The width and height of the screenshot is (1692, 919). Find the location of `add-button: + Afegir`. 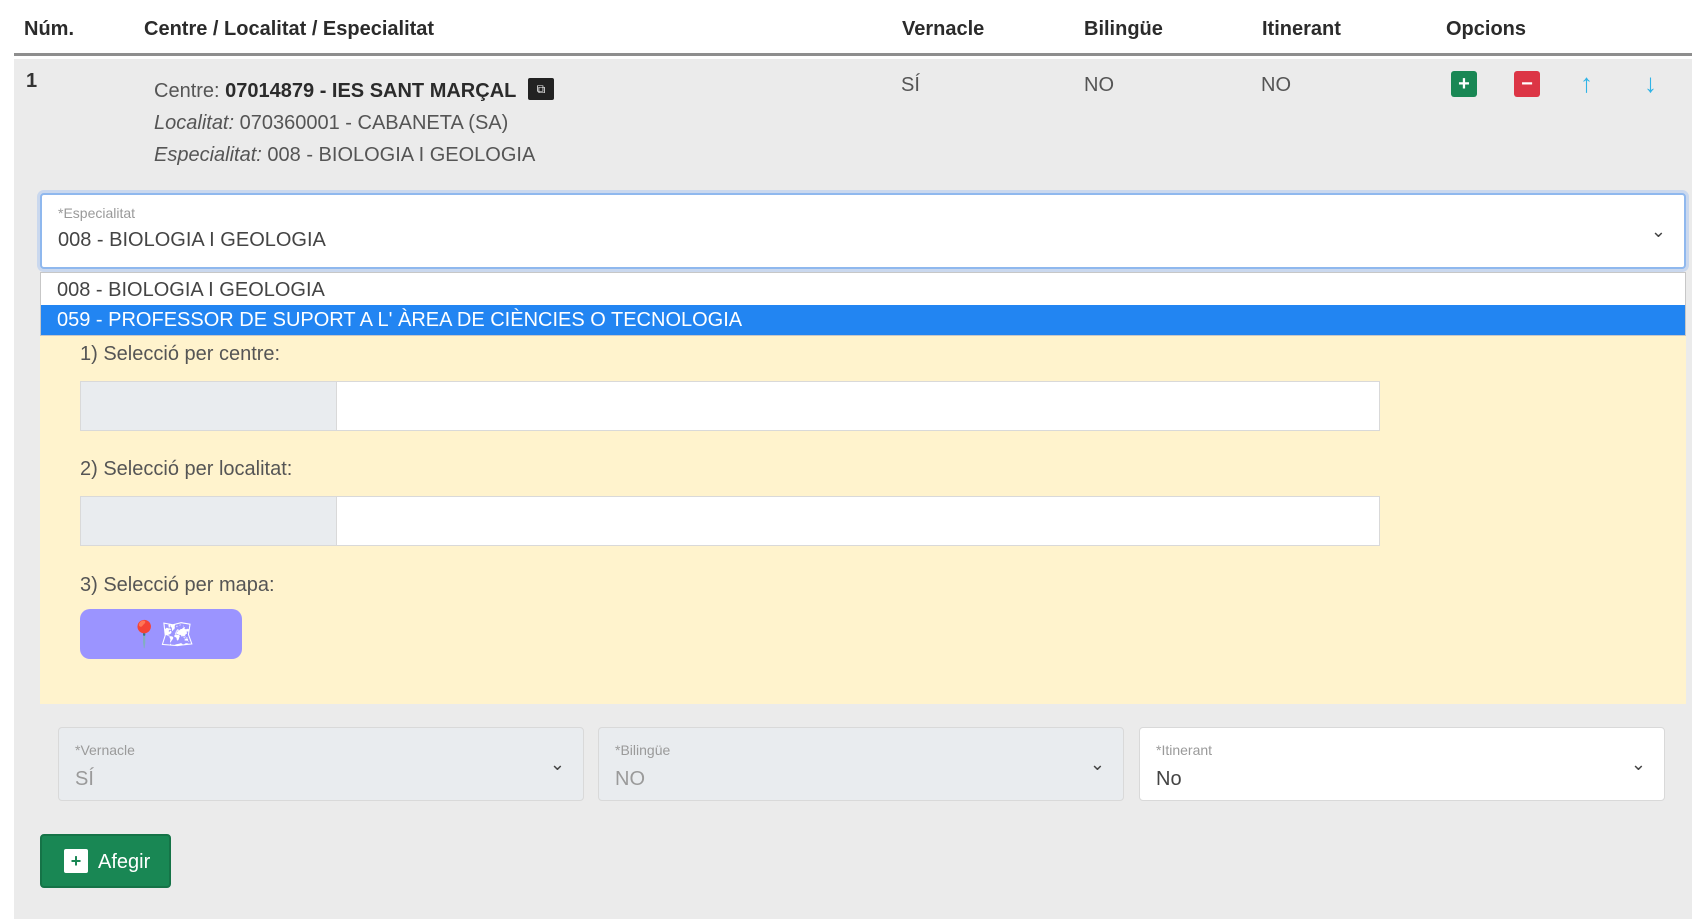

add-button: + Afegir is located at coordinates (105, 861).